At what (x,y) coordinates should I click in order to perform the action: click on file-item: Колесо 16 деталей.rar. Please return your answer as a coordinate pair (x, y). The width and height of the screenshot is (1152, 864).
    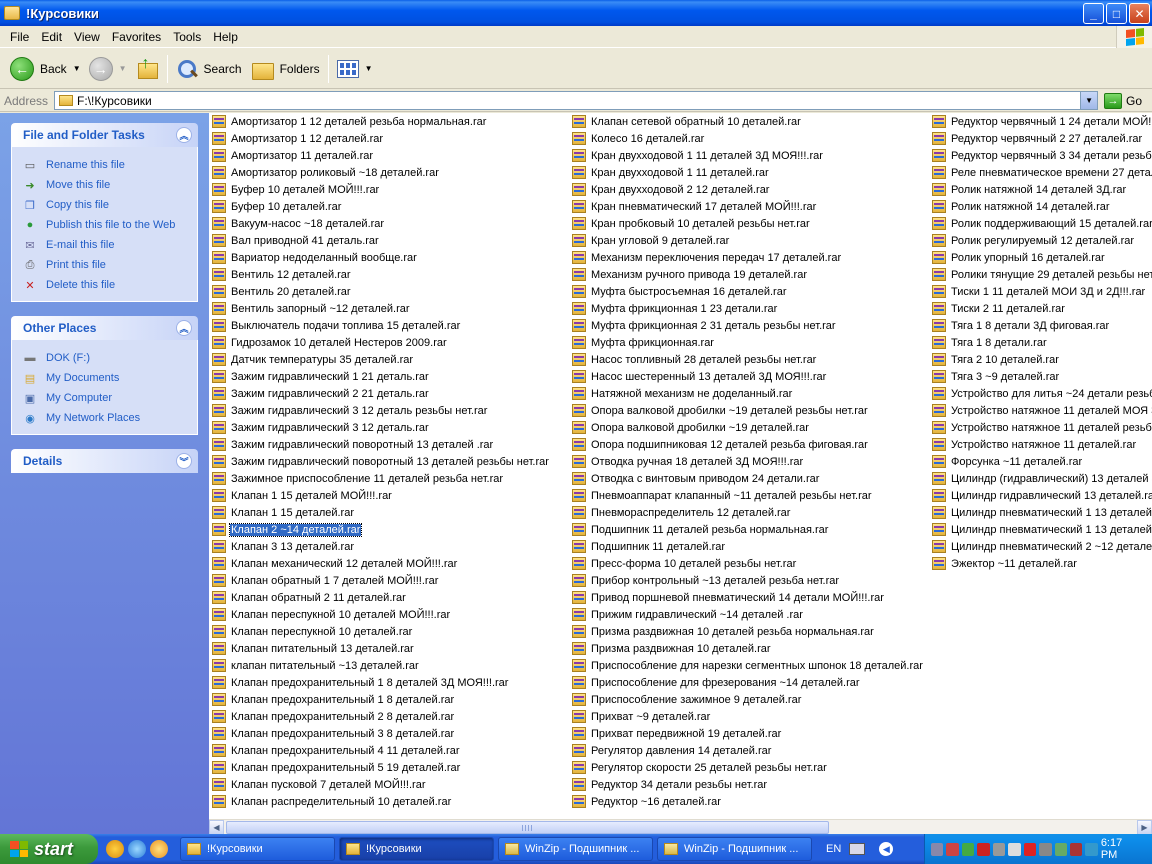
    Looking at the image, I should click on (638, 138).